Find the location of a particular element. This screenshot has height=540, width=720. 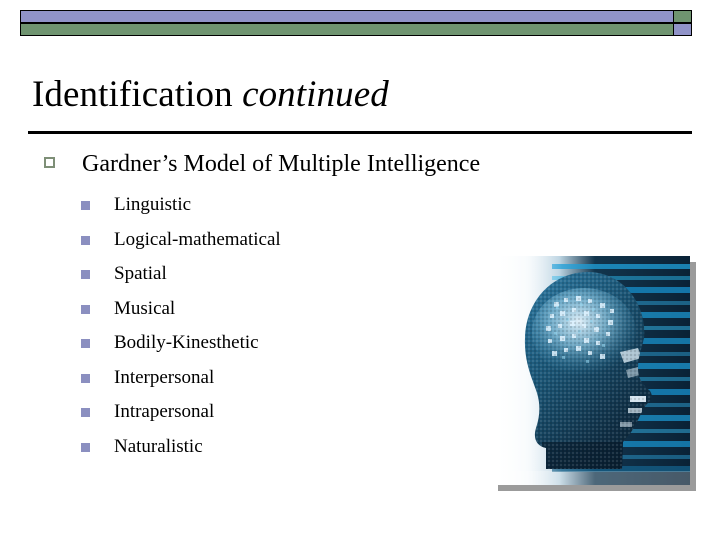

list-item-label: Spatial is located at coordinates (140, 273).